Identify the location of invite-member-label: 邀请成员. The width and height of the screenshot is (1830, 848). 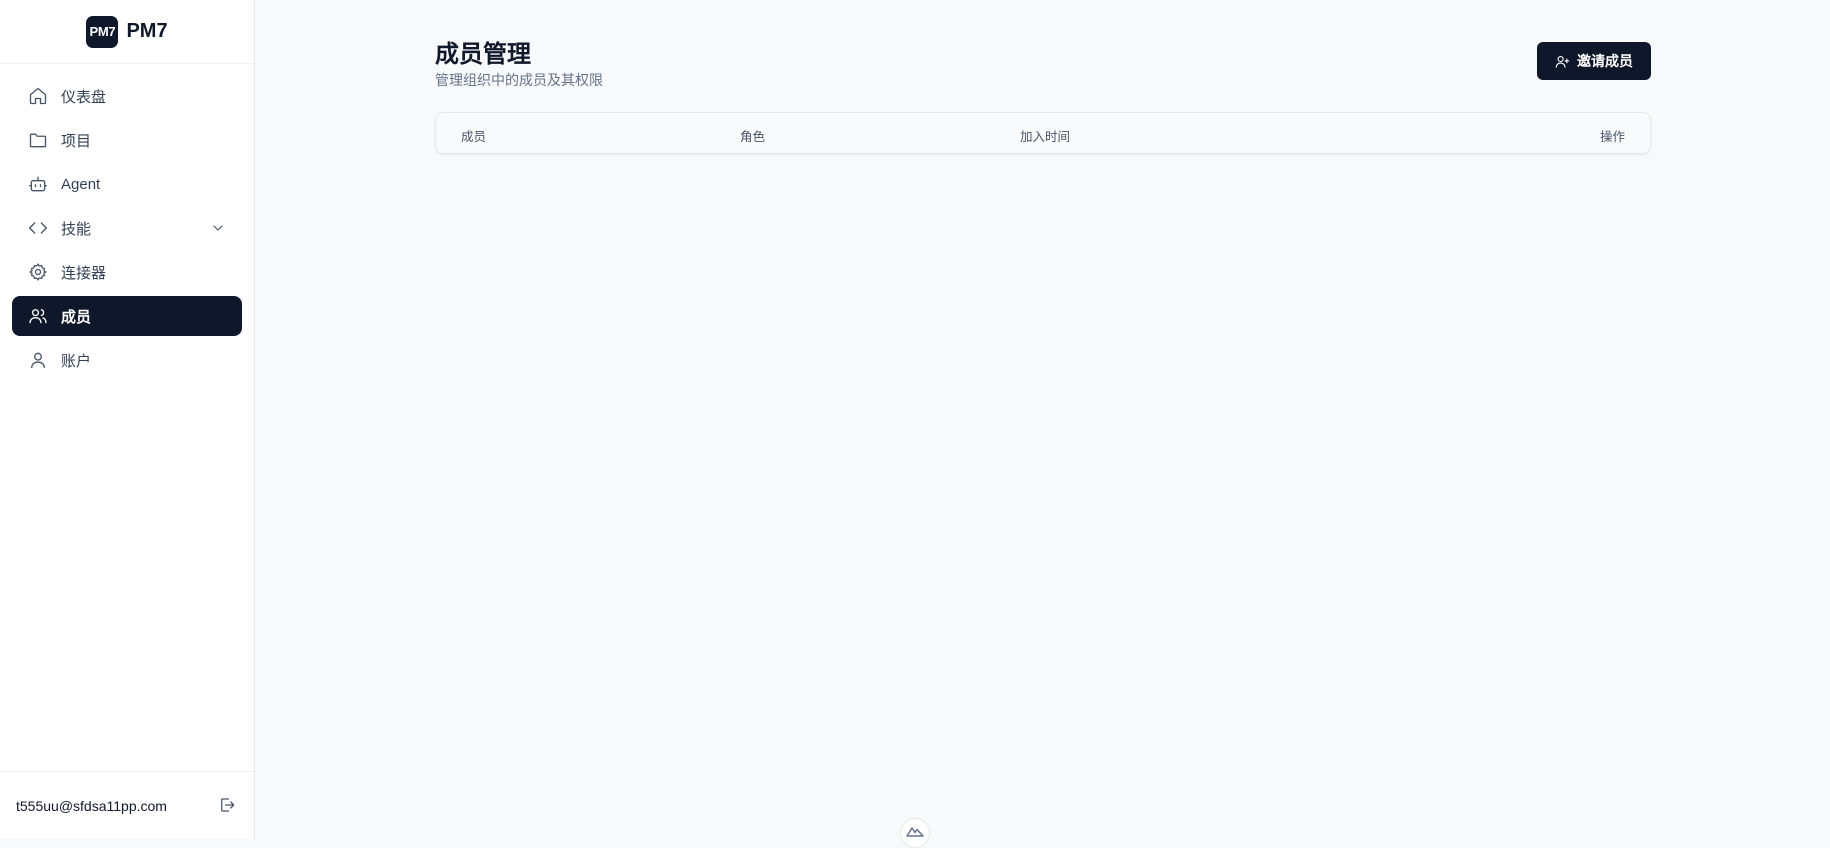
(1605, 61).